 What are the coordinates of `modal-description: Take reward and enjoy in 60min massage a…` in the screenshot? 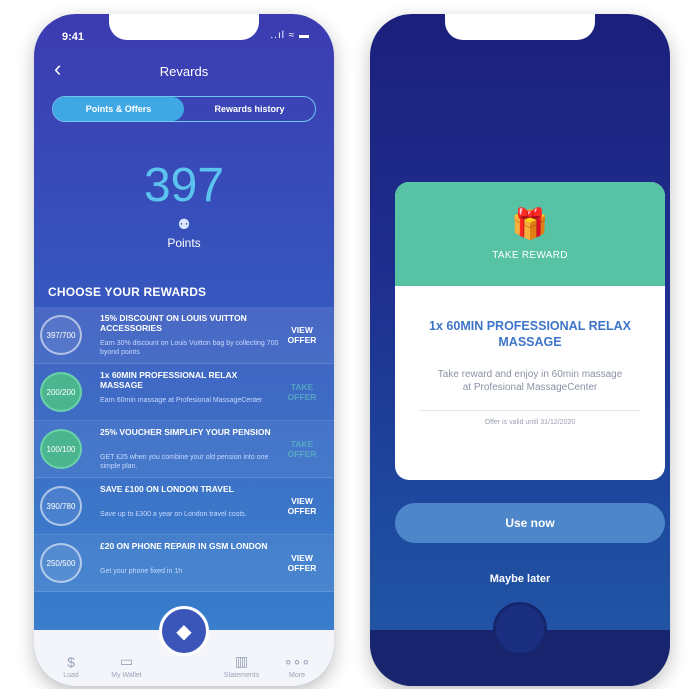 It's located at (530, 381).